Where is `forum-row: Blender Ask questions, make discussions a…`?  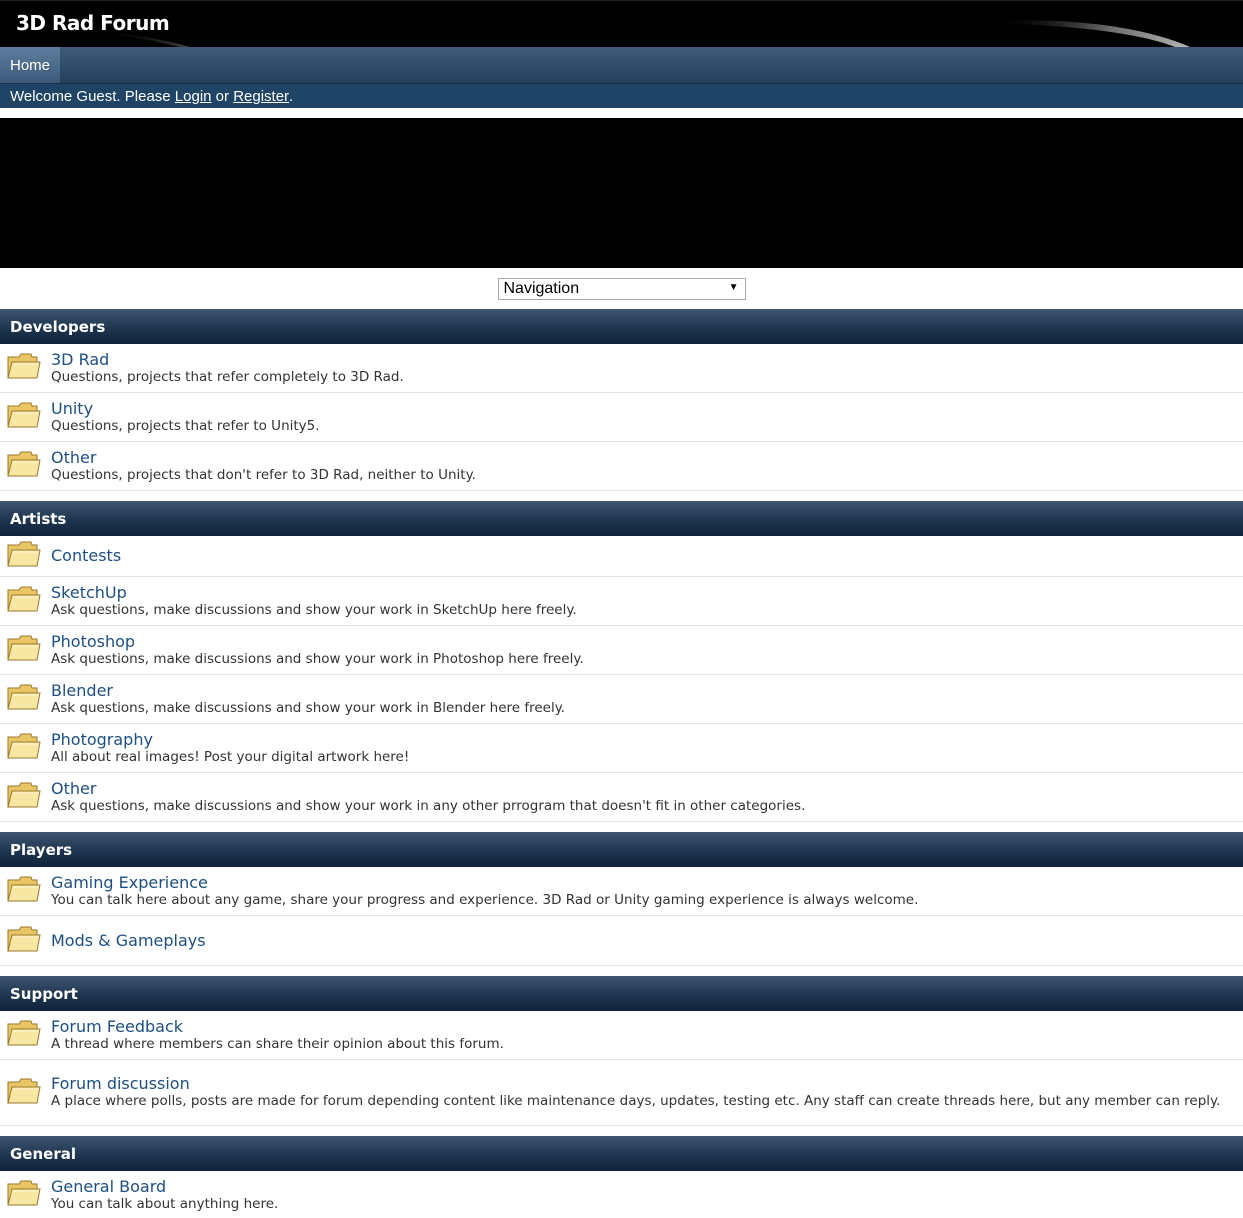 forum-row: Blender Ask questions, make discussions a… is located at coordinates (621, 699).